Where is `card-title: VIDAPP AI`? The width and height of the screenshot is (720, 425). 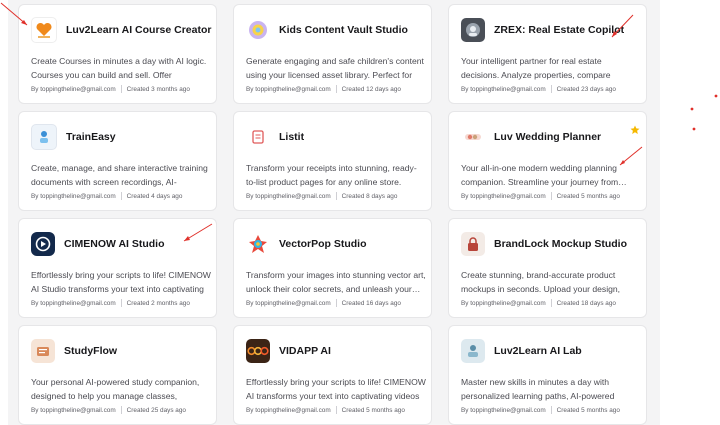
card-title: VIDAPP AI is located at coordinates (305, 351).